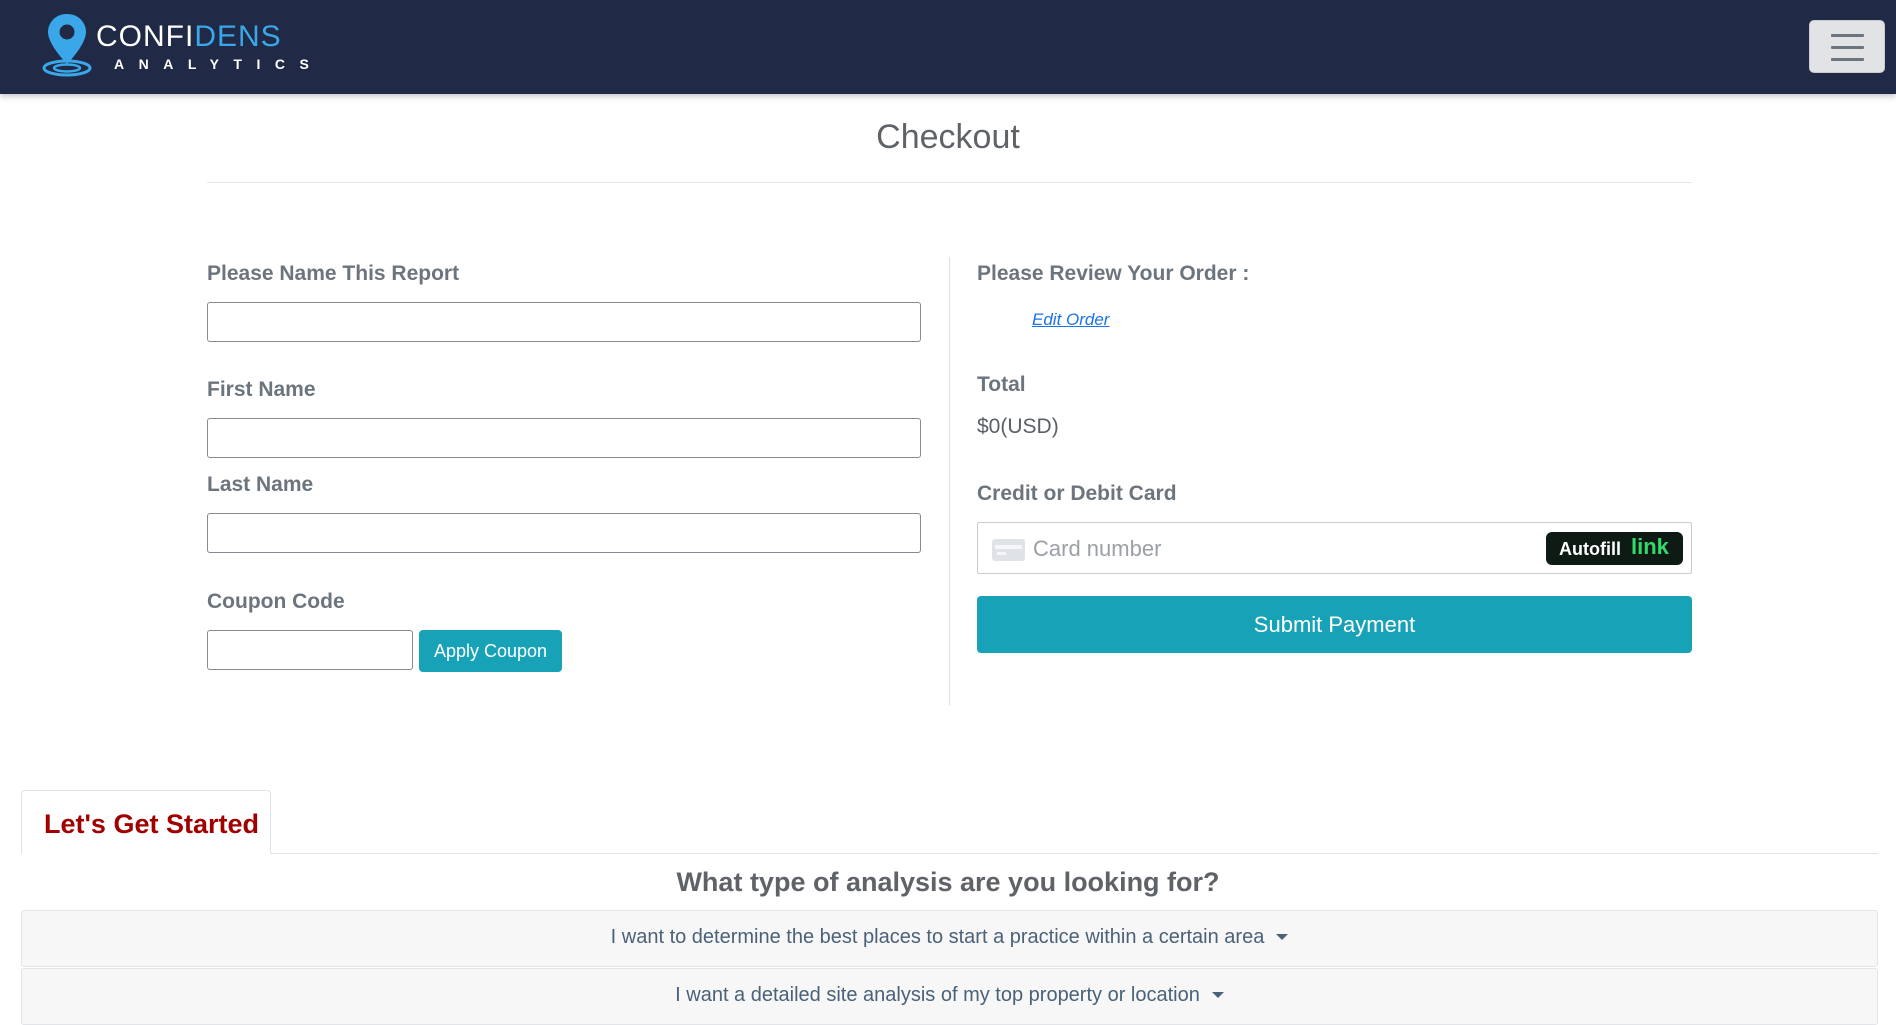 This screenshot has height=1025, width=1896. What do you see at coordinates (1113, 273) in the screenshot?
I see `review-order-label: Please Review Your Order :` at bounding box center [1113, 273].